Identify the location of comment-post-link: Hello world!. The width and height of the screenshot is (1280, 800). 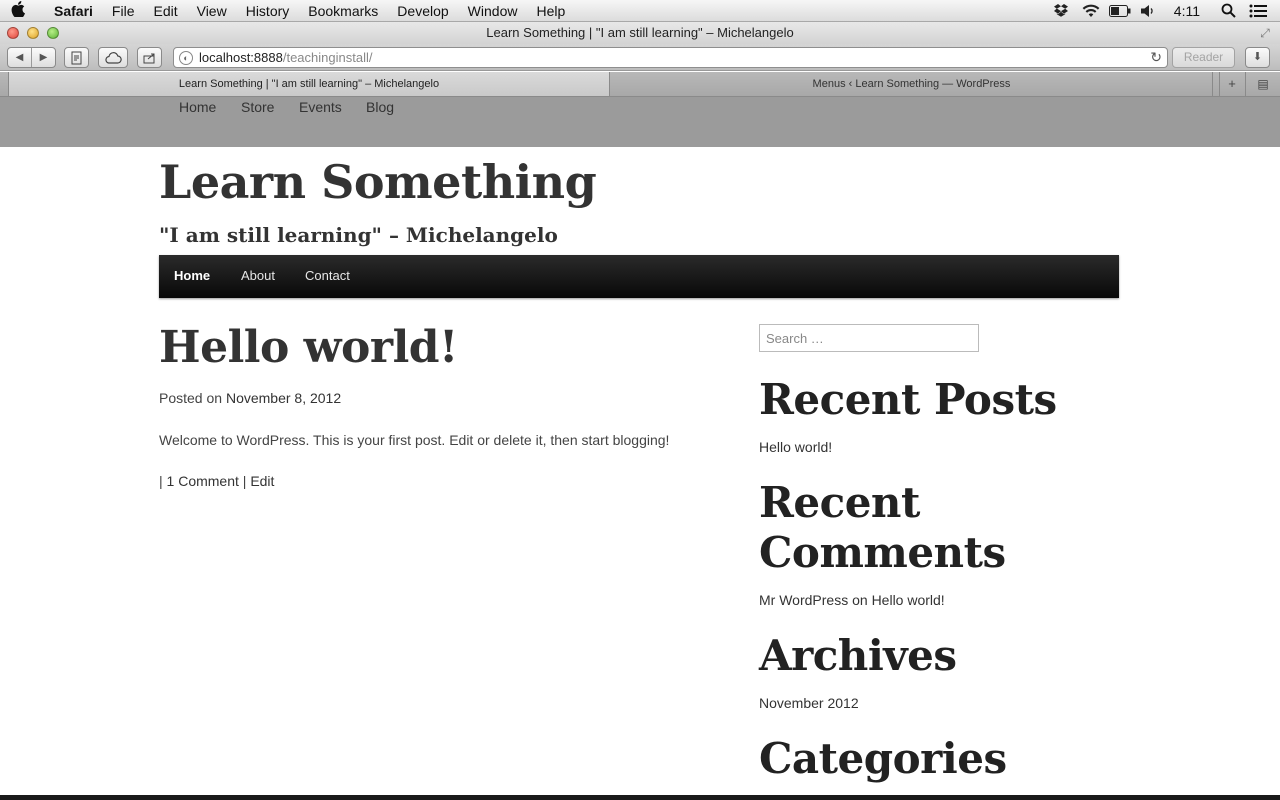
(908, 600).